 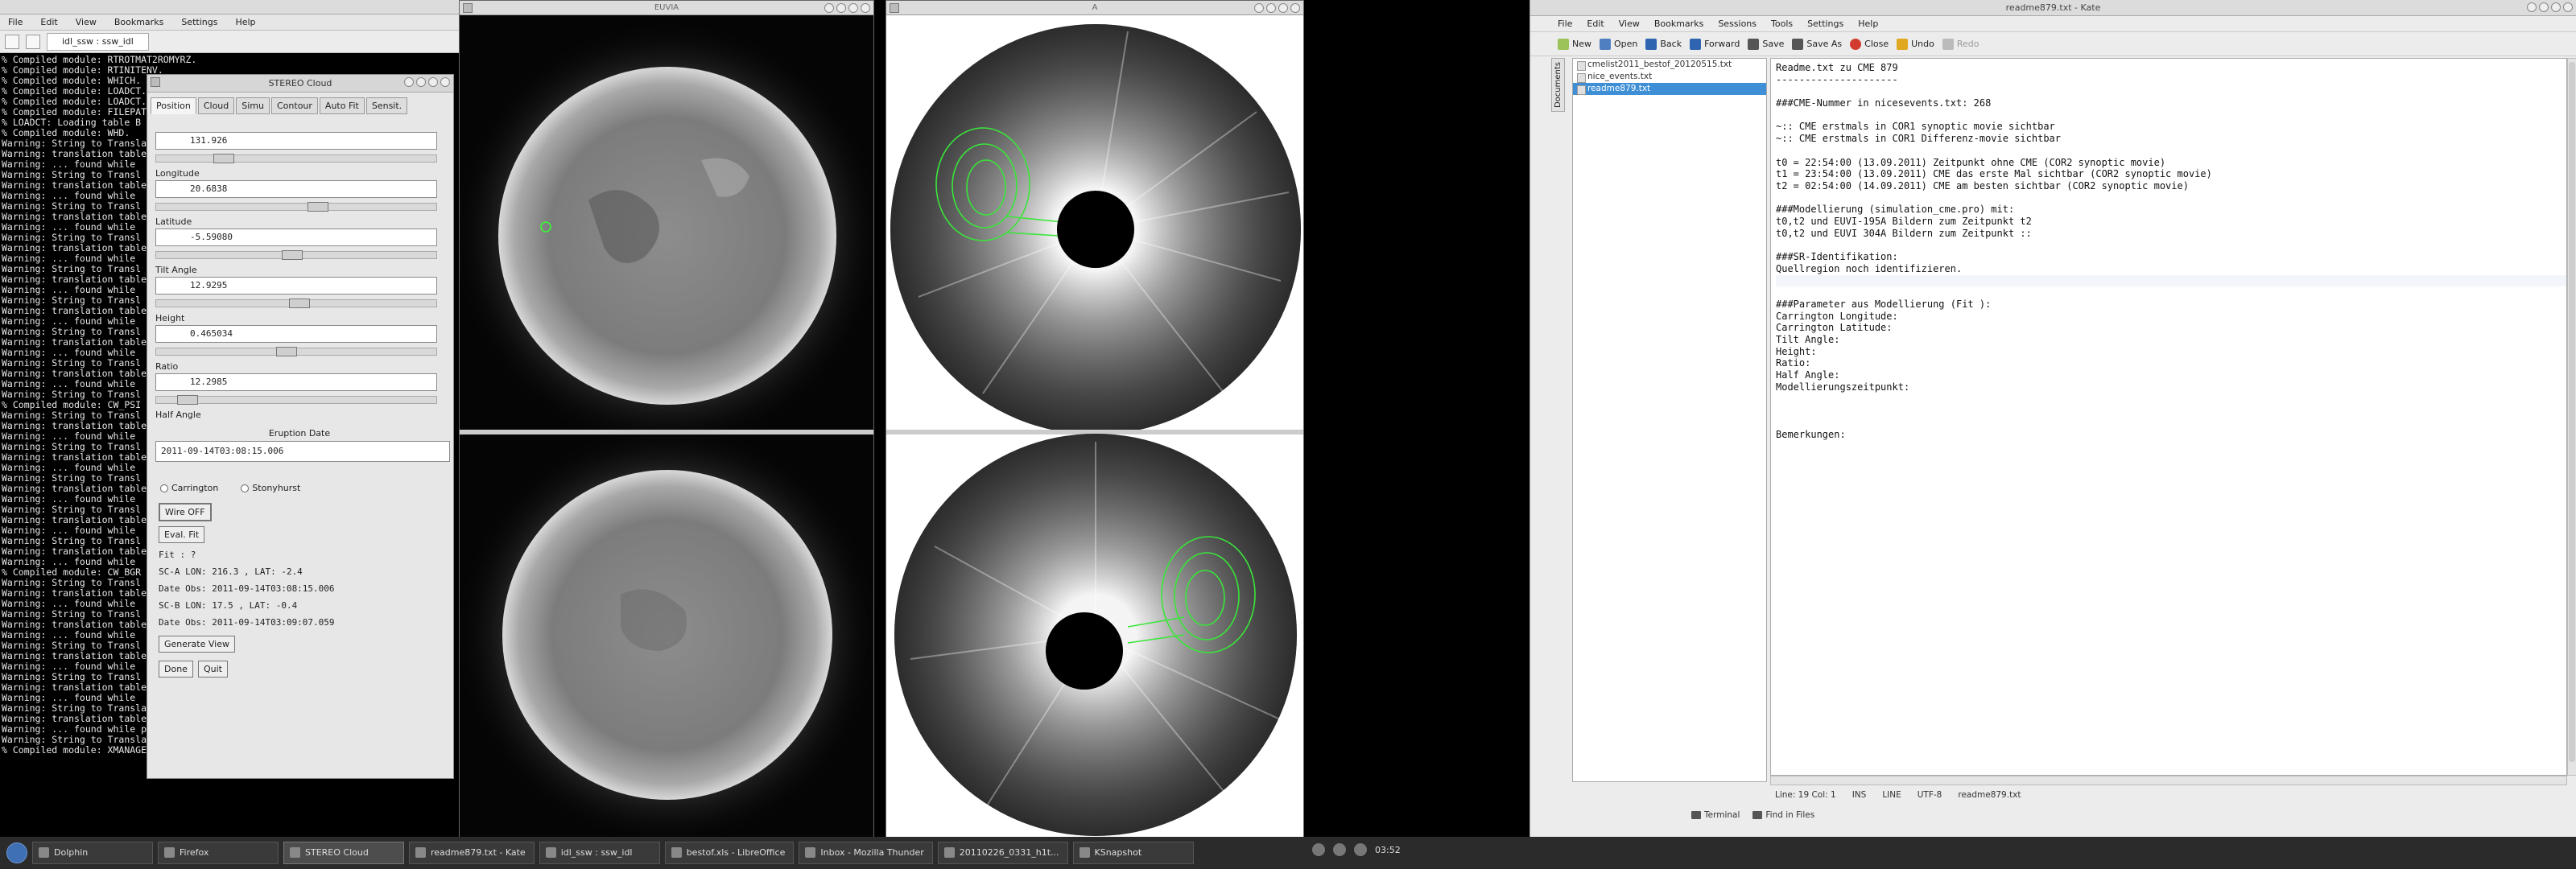 I want to click on save-button: Save, so click(x=1766, y=44).